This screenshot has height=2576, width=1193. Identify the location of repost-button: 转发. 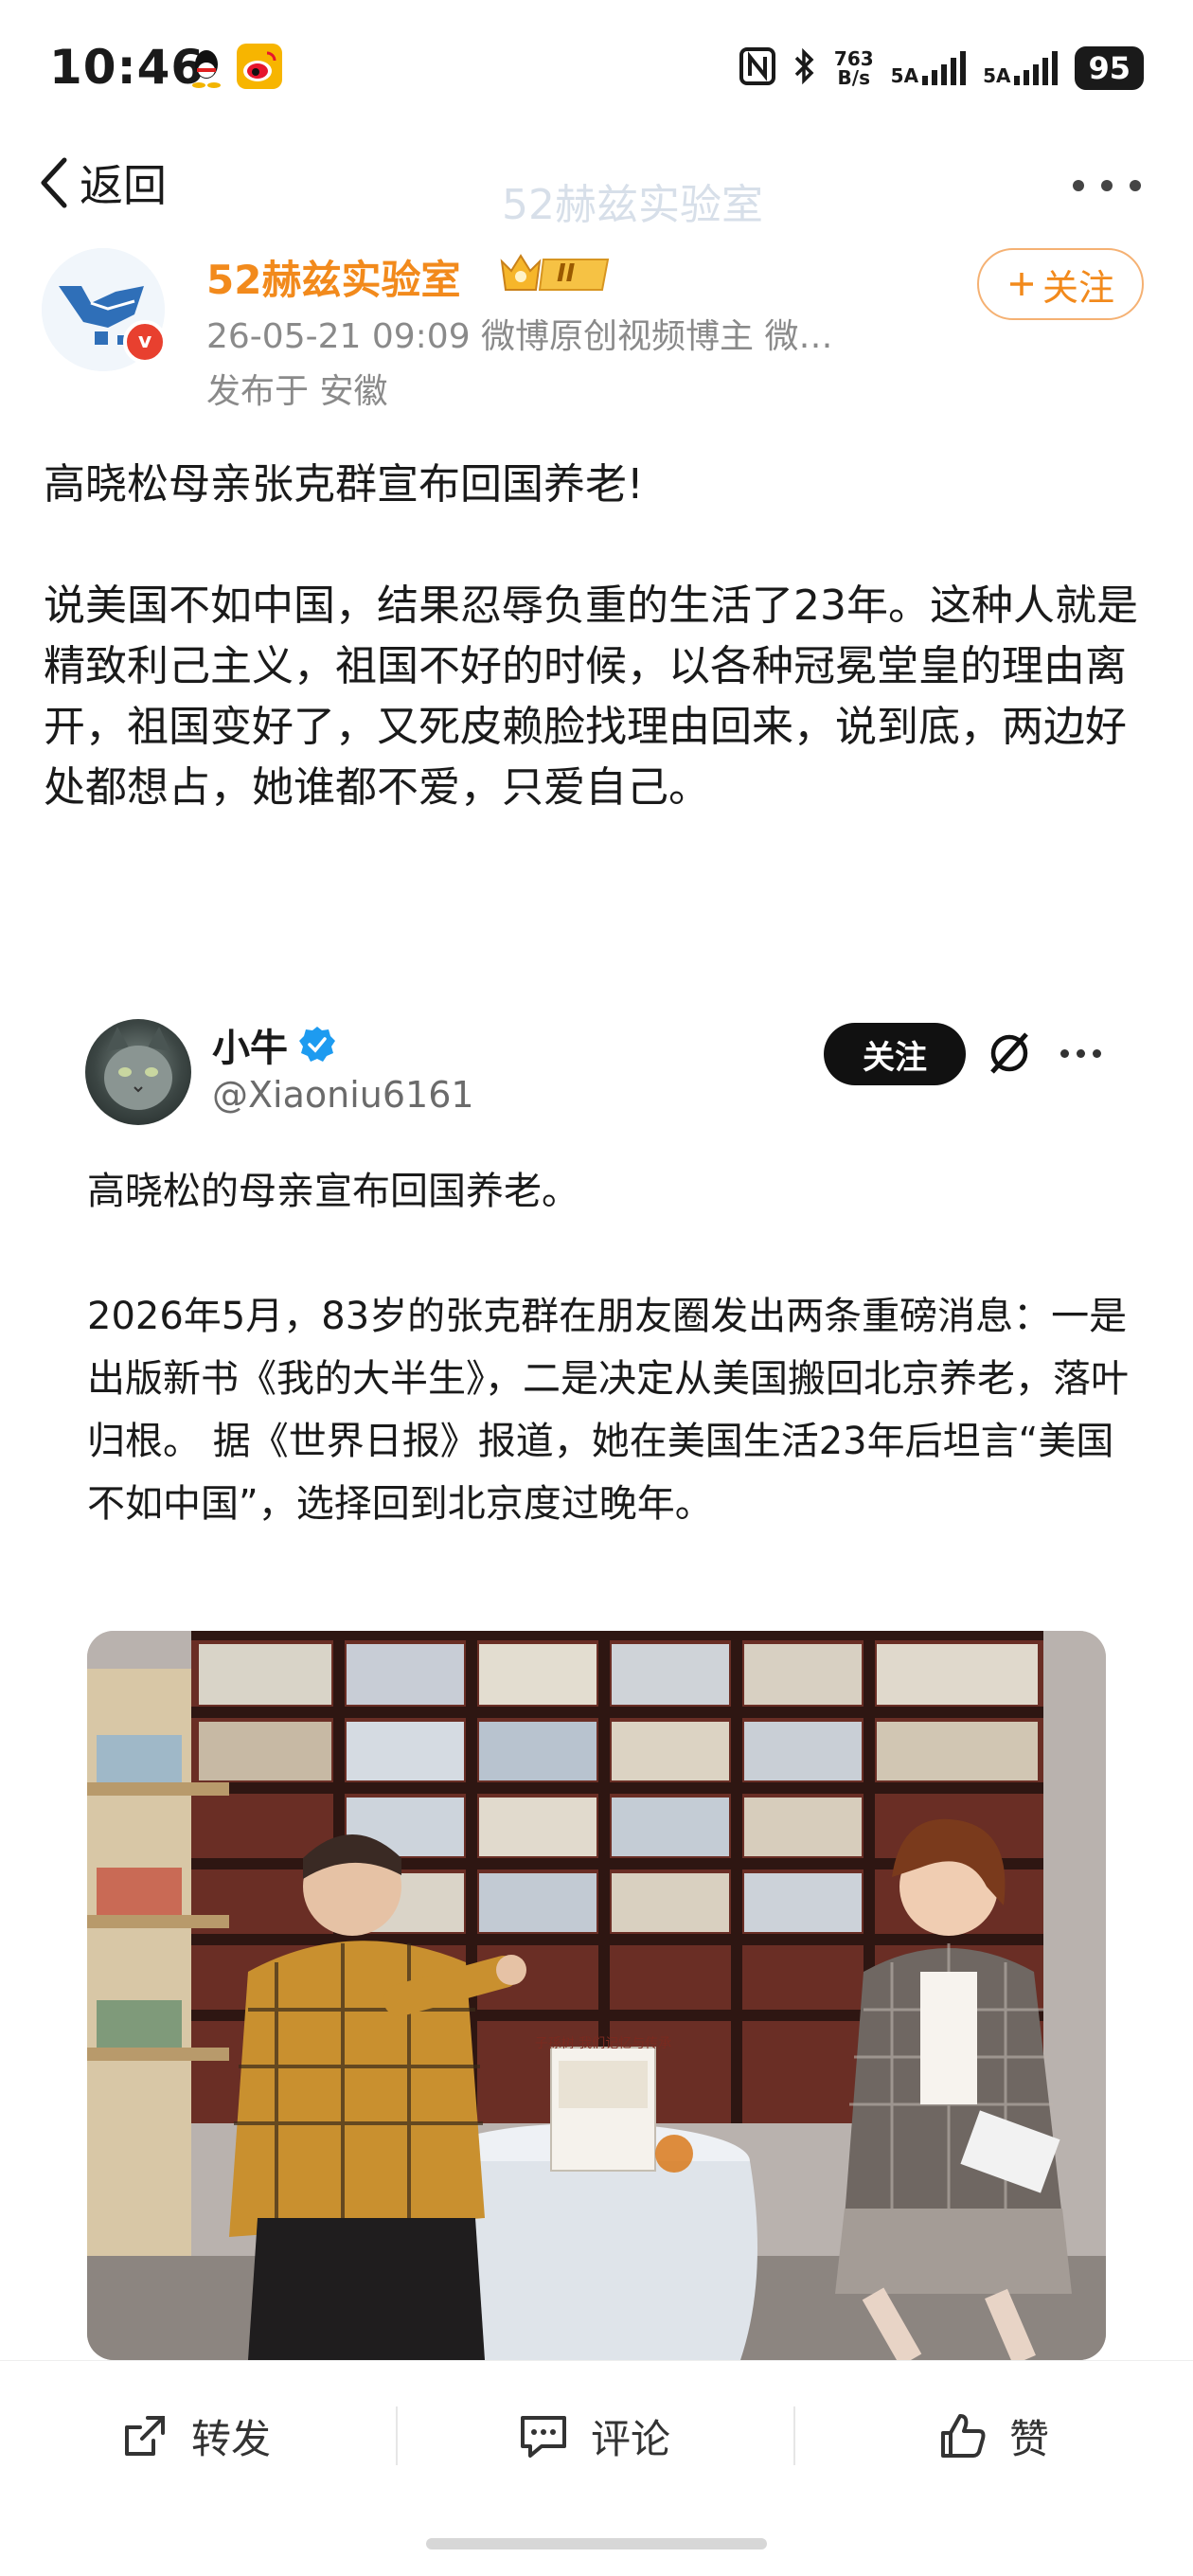
(195, 2436).